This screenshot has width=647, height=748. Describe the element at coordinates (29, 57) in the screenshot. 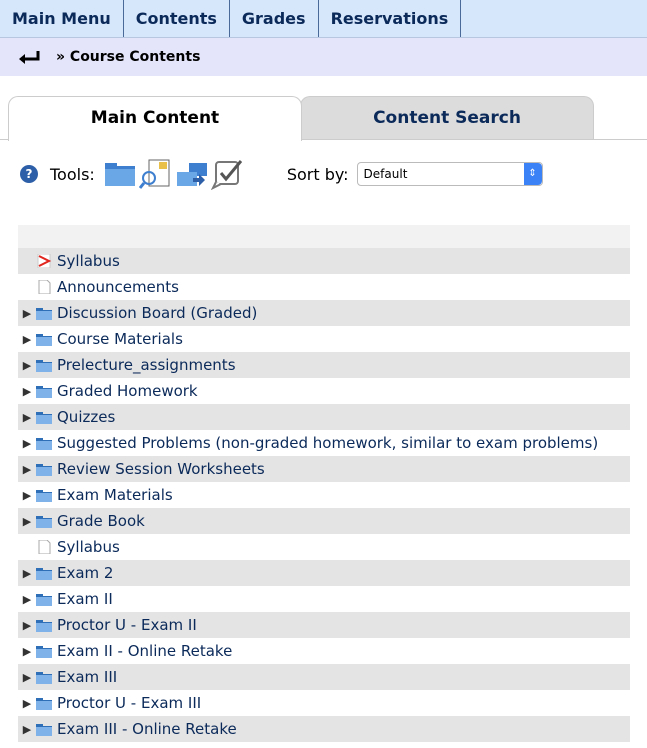

I see `back-arrow-icon` at that location.